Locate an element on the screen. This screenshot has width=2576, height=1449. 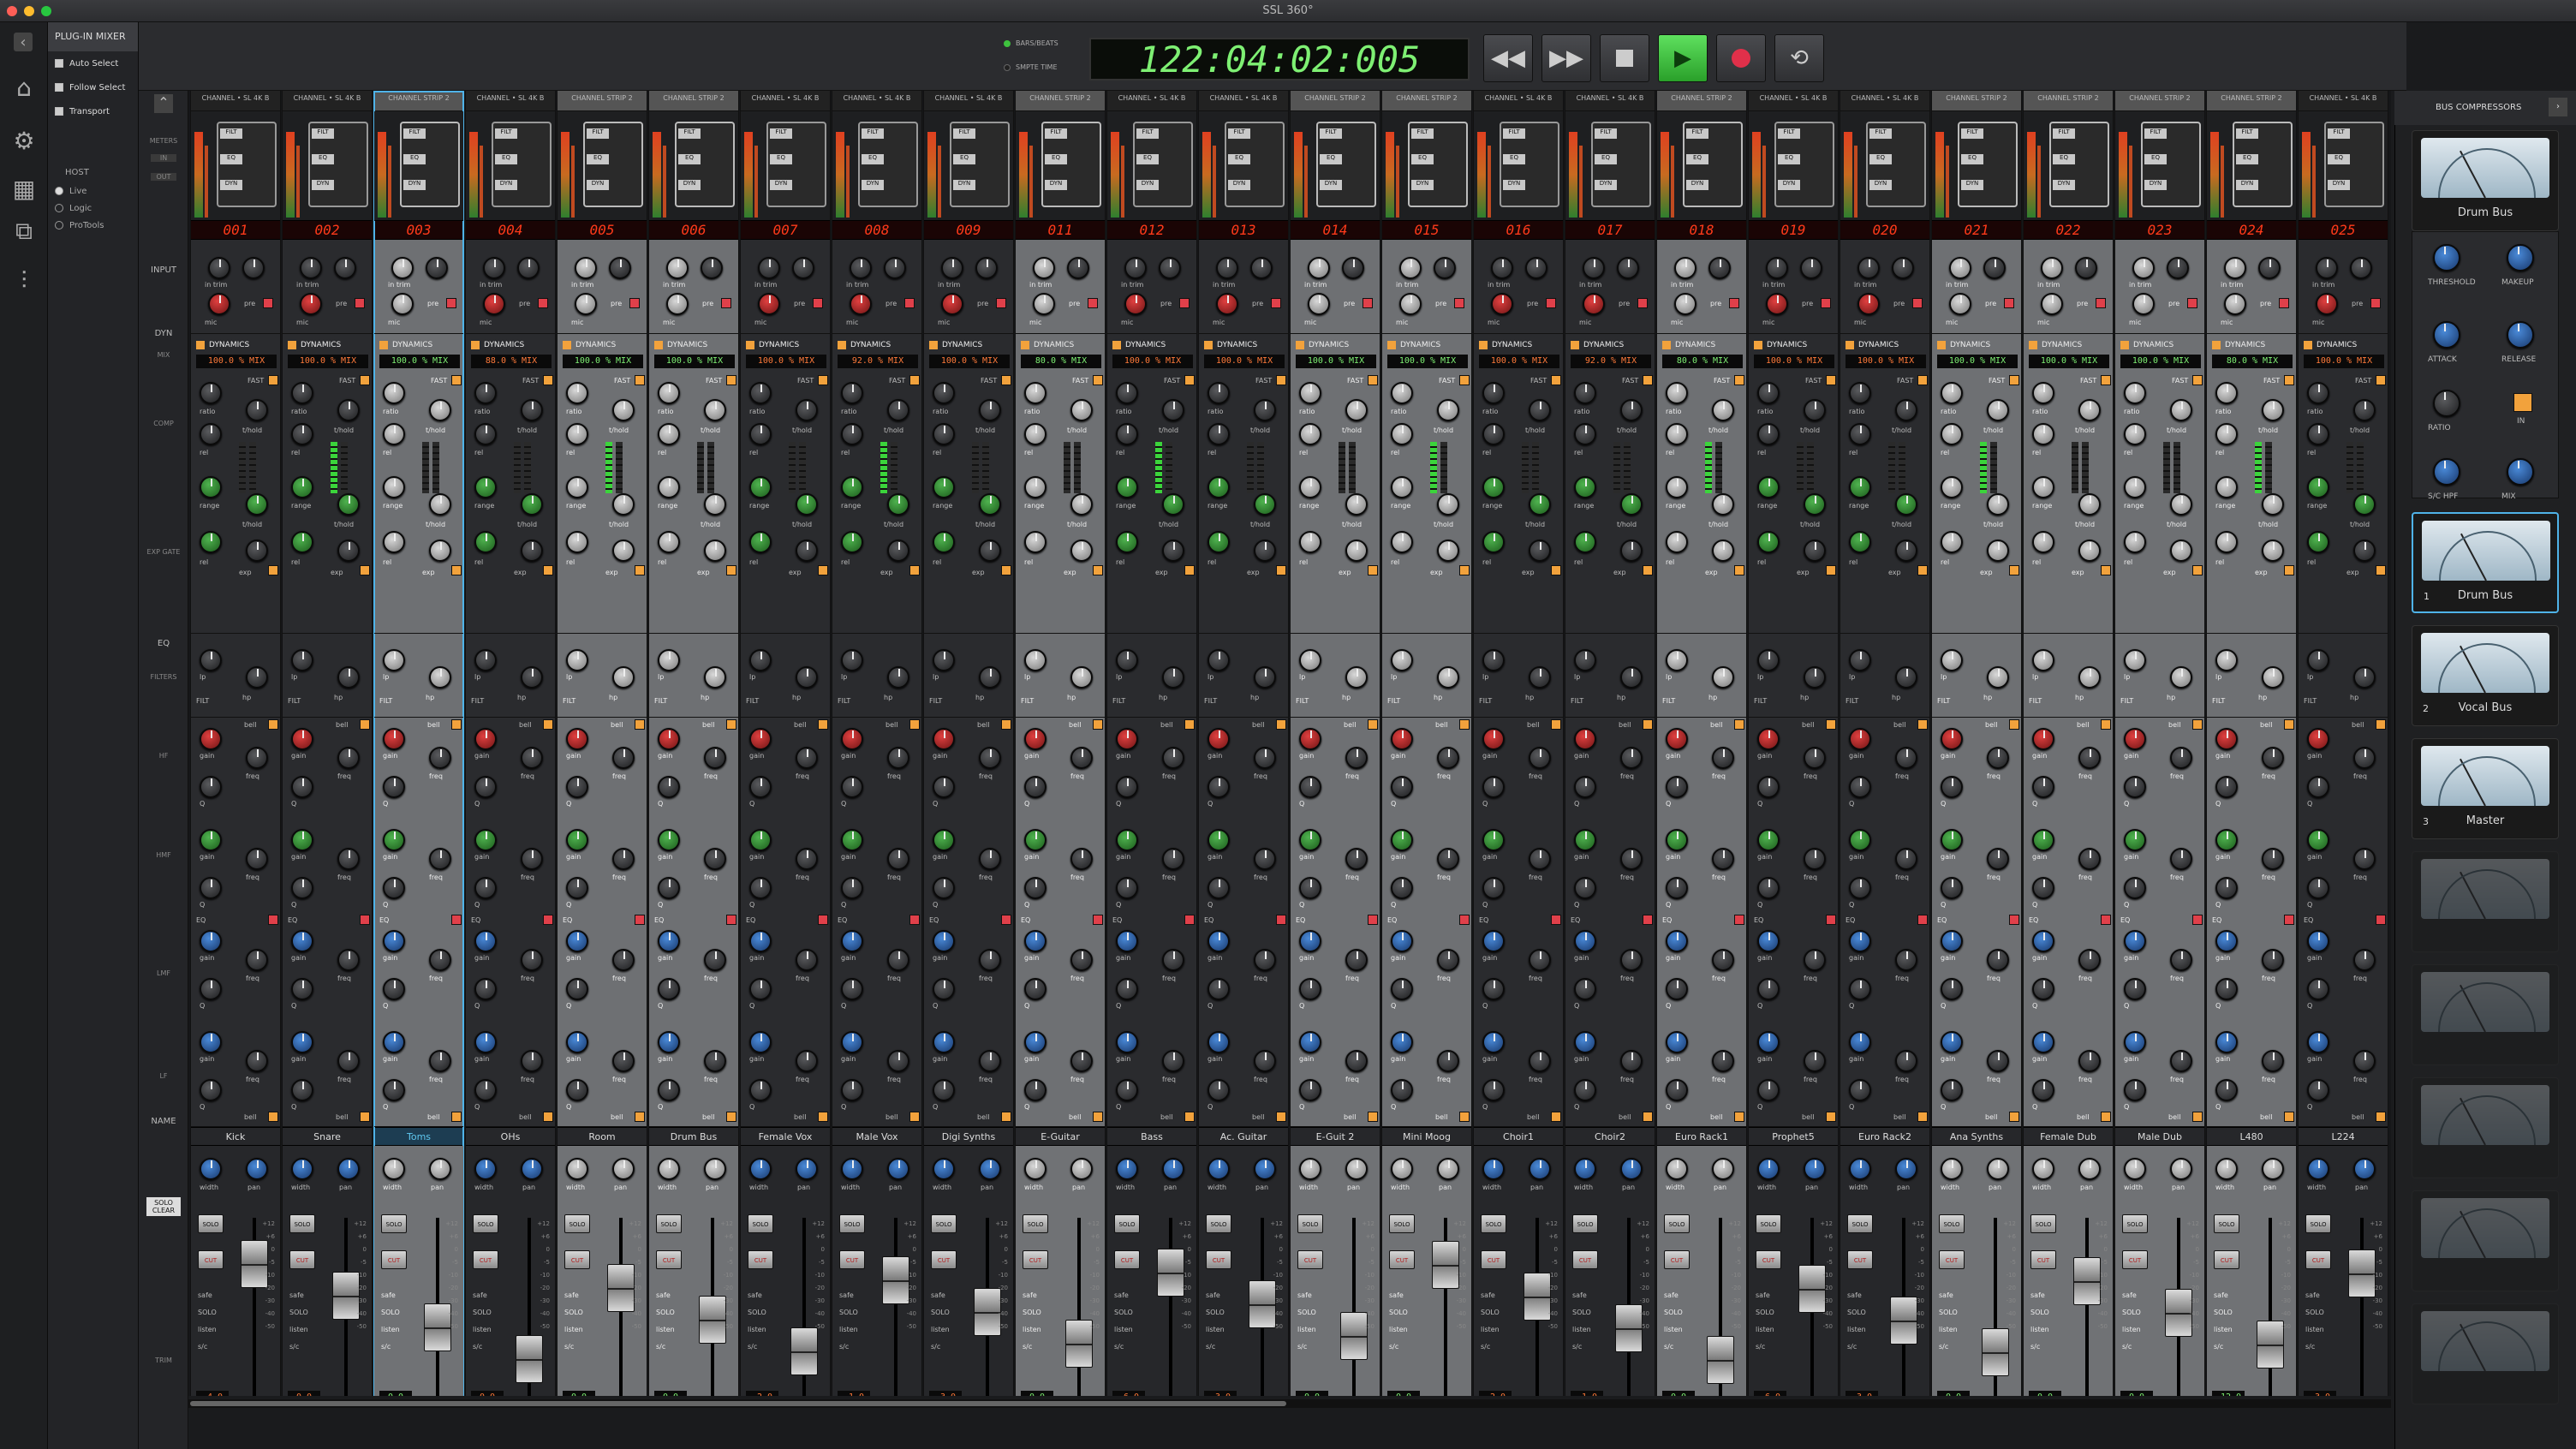
cut-button: CUT is located at coordinates (302, 1259).